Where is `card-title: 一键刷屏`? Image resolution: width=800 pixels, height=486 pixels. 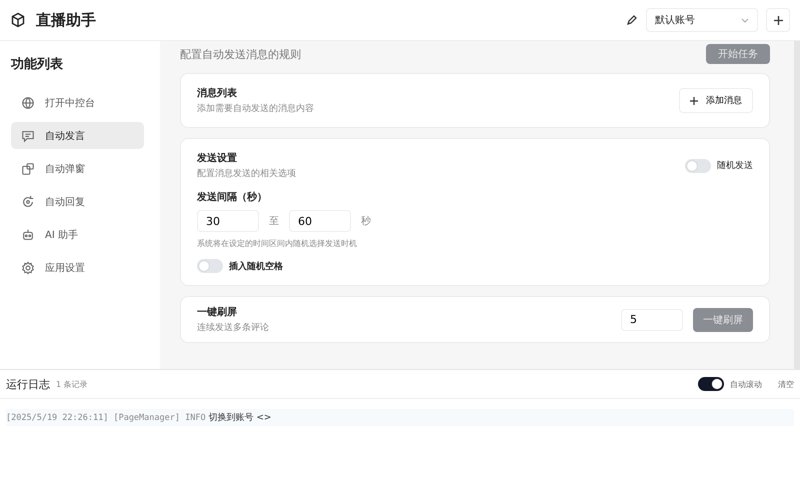
card-title: 一键刷屏 is located at coordinates (217, 312).